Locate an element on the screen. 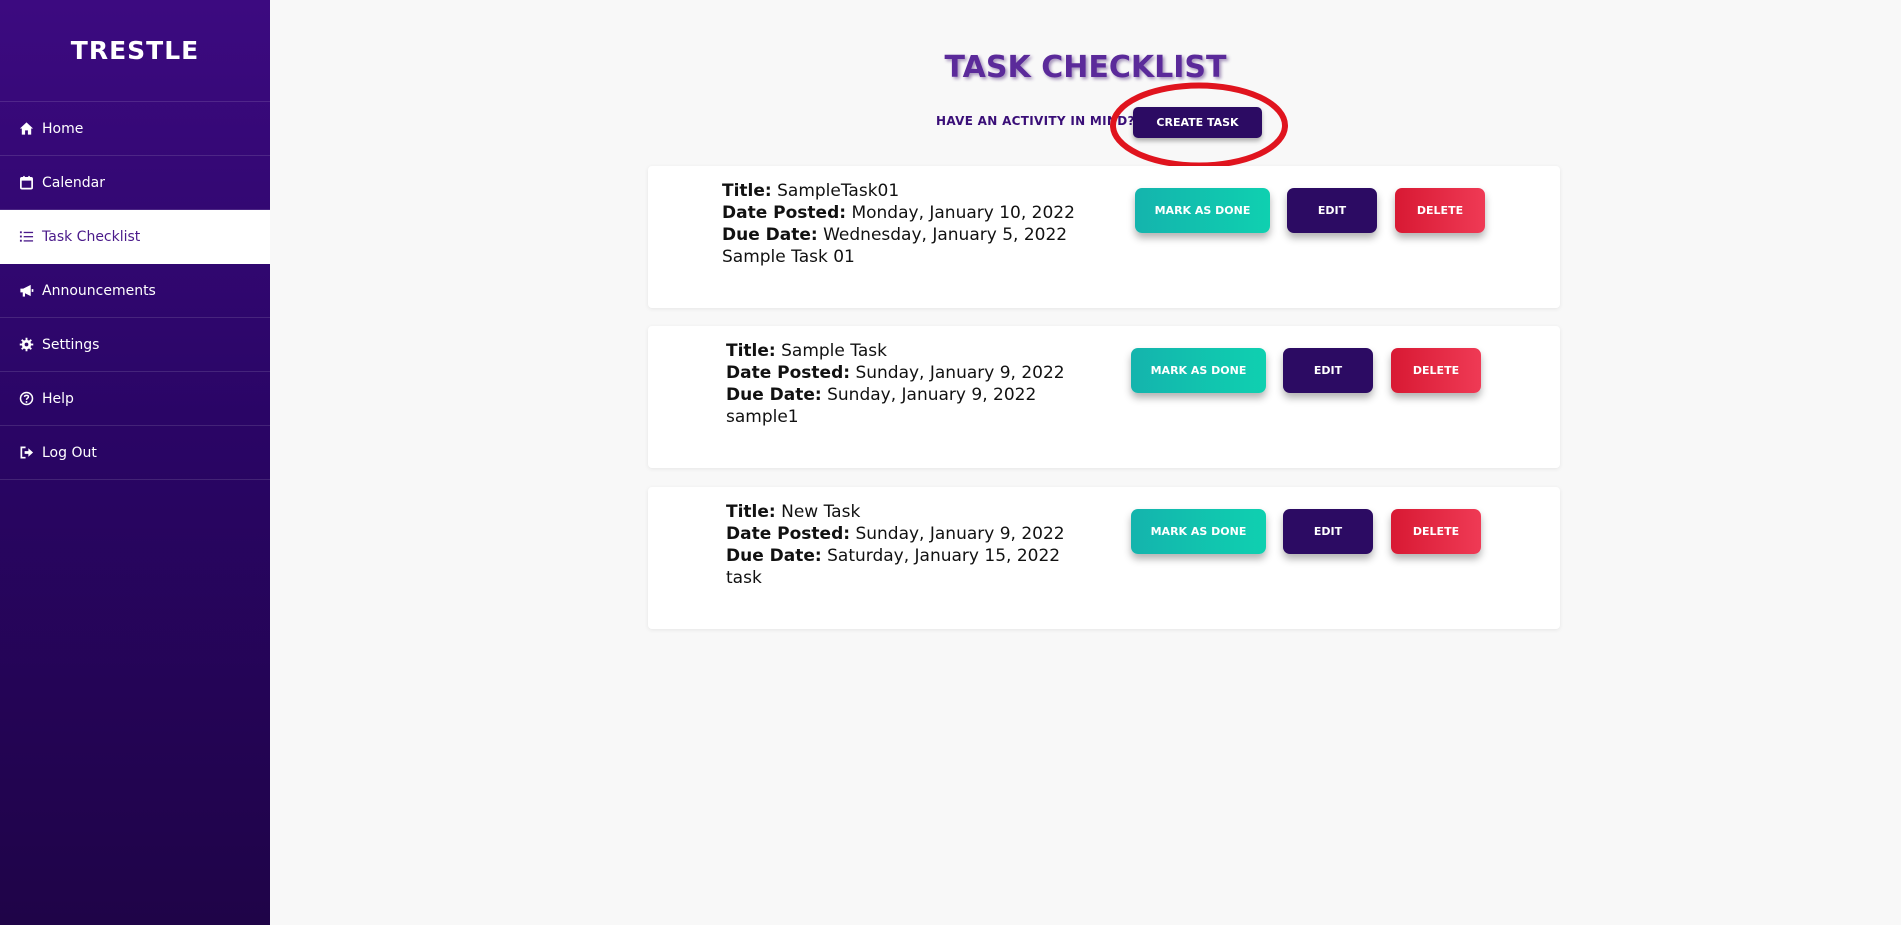 The image size is (1901, 925). sidebar-item-label: Home is located at coordinates (63, 128).